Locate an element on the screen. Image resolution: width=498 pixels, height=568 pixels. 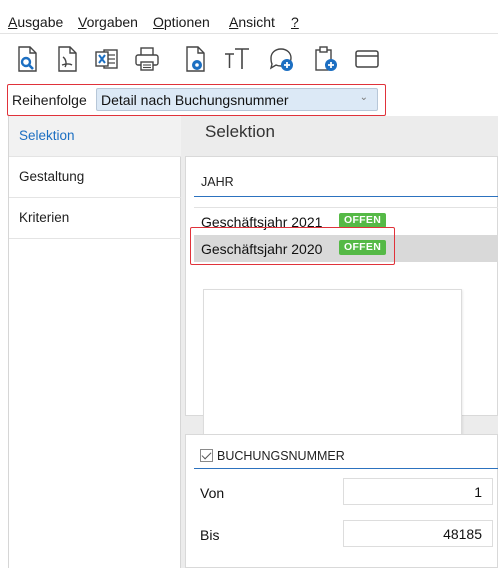
sidebar-item-selektion: Selektion is located at coordinates (95, 136).